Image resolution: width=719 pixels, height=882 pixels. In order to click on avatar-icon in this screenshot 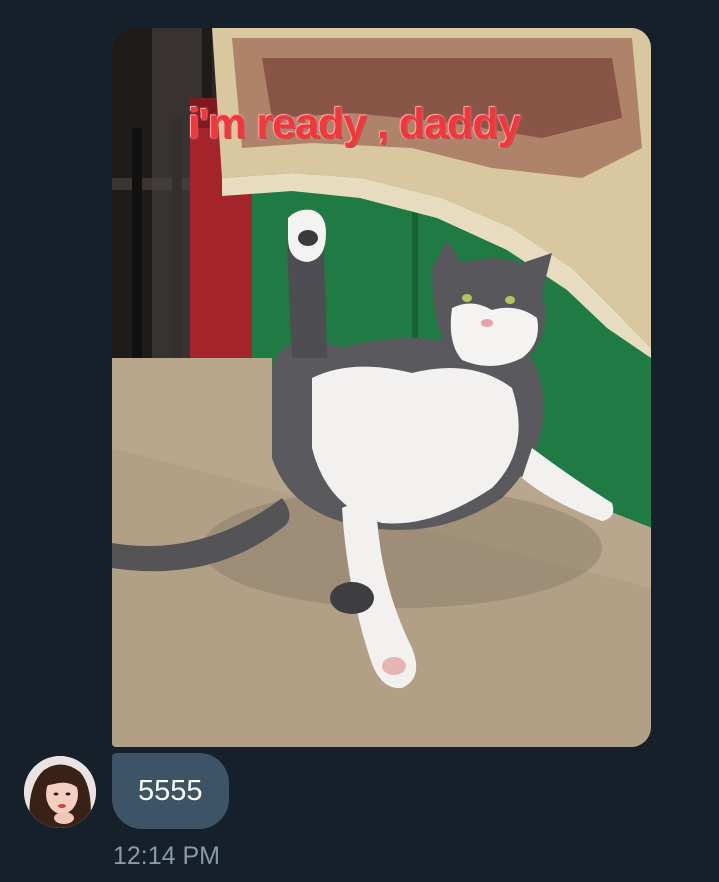, I will do `click(60, 792)`.